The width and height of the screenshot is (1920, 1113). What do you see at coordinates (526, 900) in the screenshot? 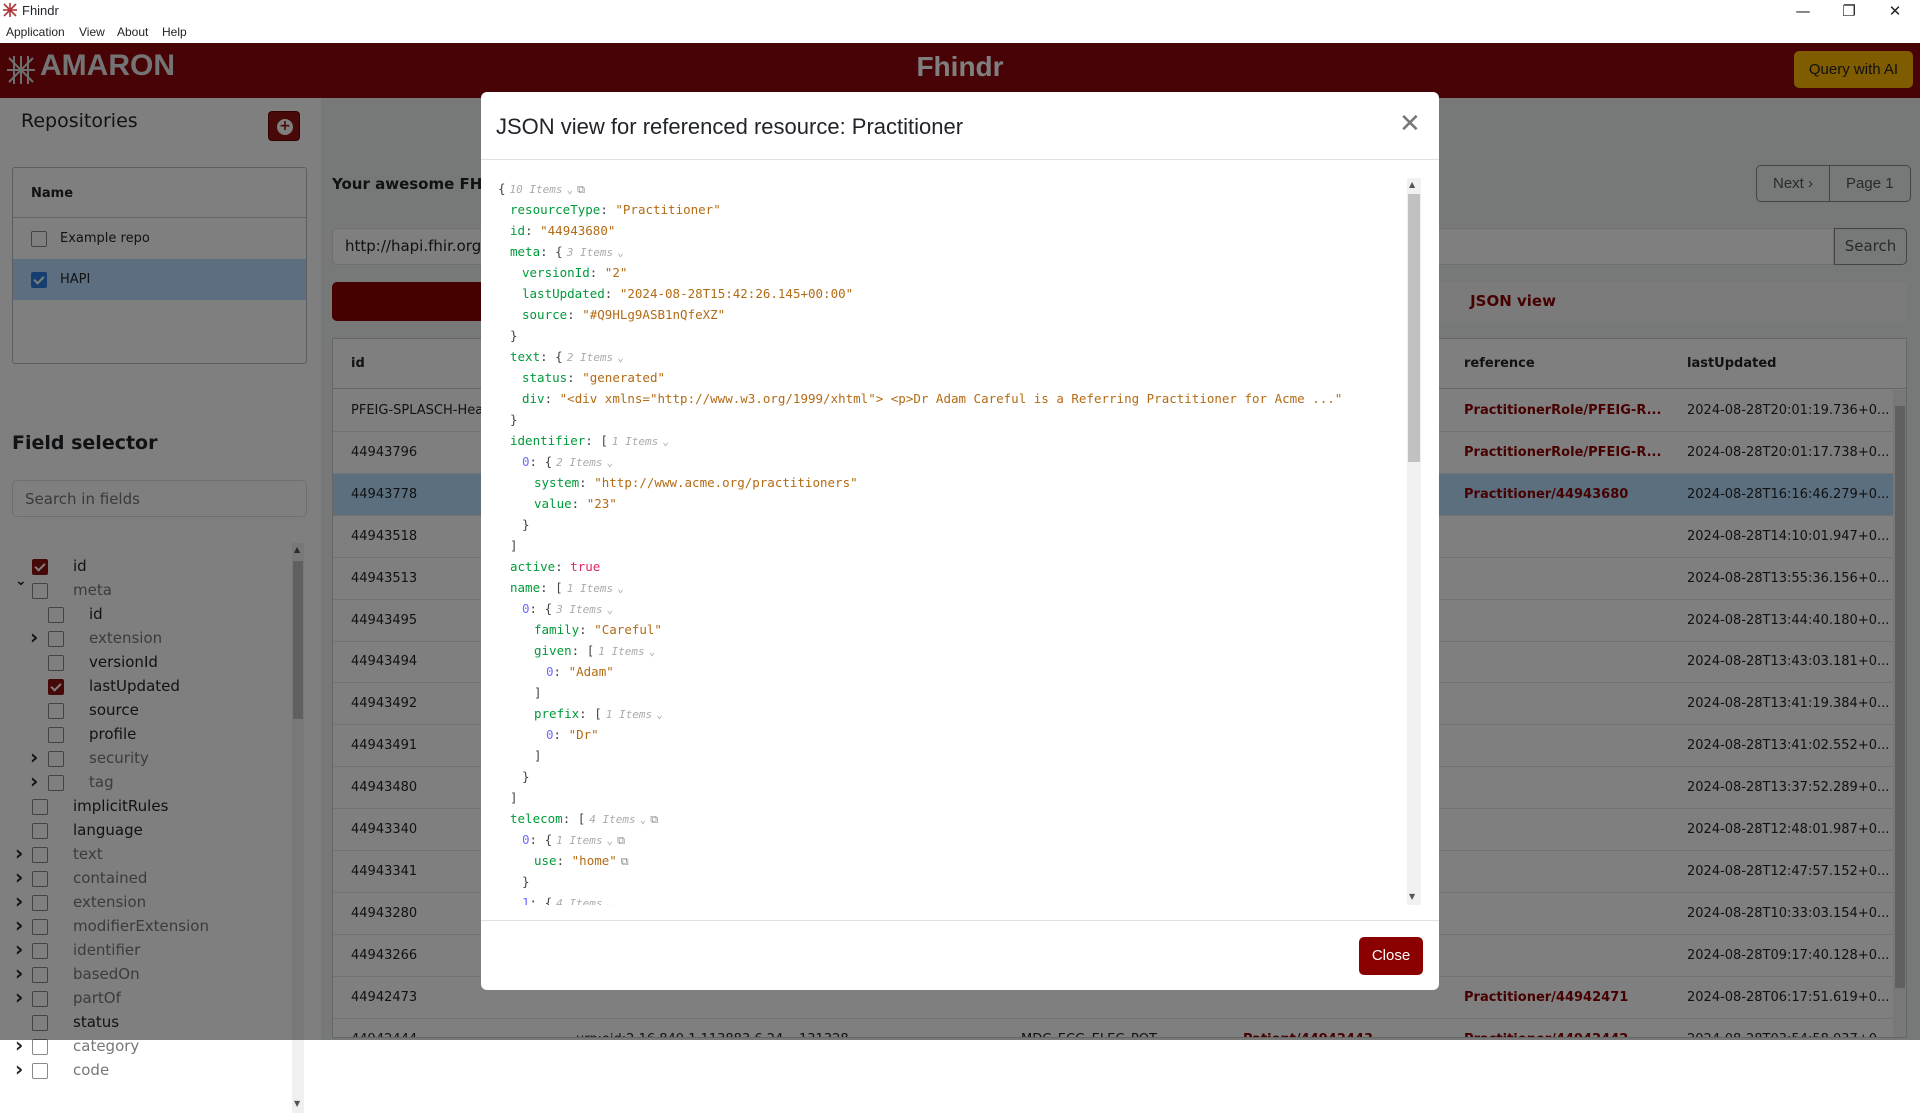
I see `json-index: 1` at bounding box center [526, 900].